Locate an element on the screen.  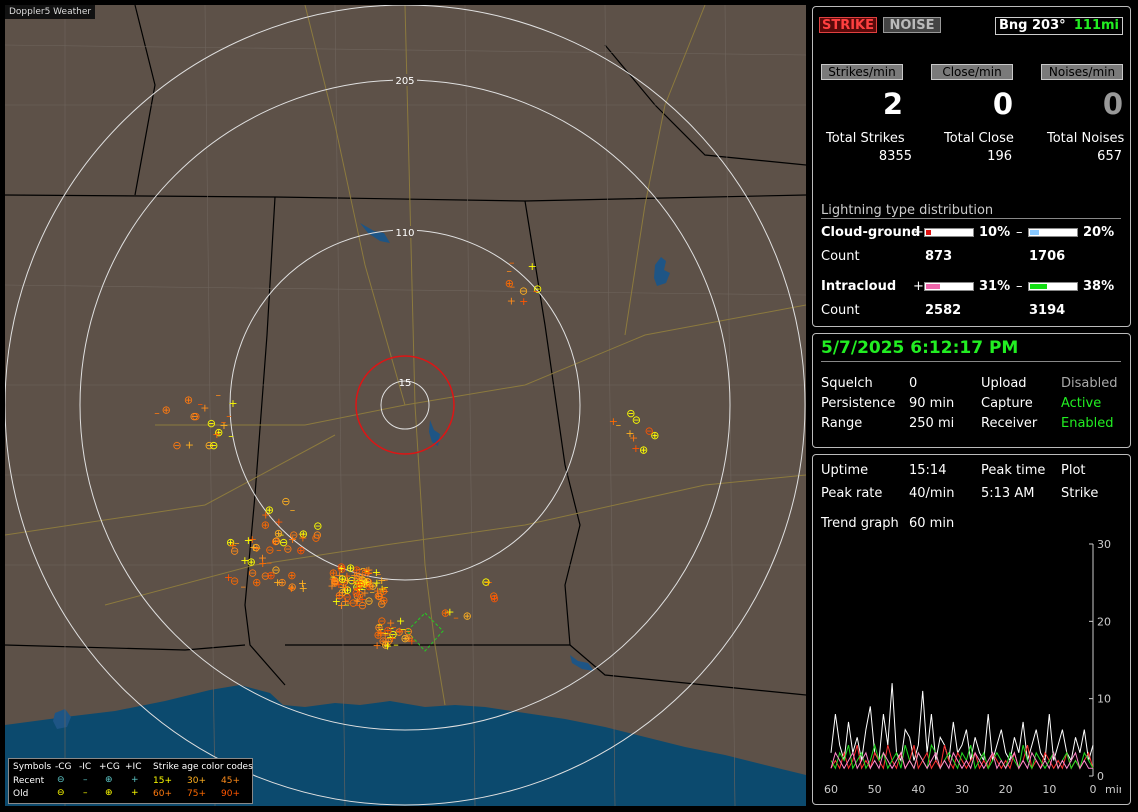
distribution-title: Lightning type distribution is located at coordinates (971, 211).